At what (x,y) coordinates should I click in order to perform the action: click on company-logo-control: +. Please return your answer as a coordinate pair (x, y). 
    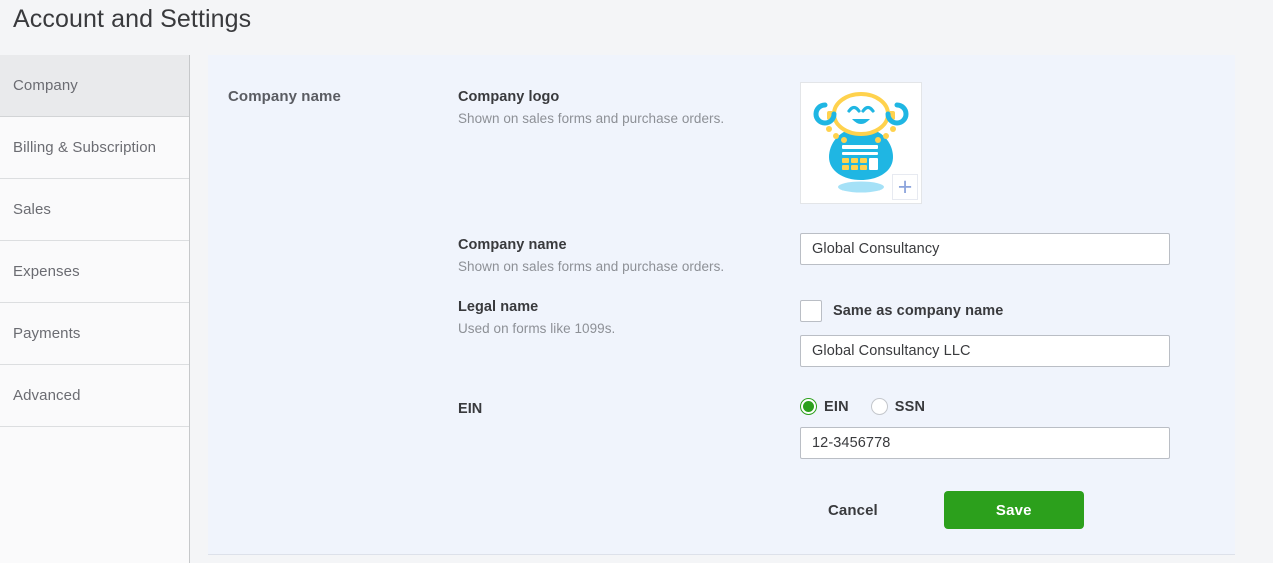
    Looking at the image, I should click on (861, 143).